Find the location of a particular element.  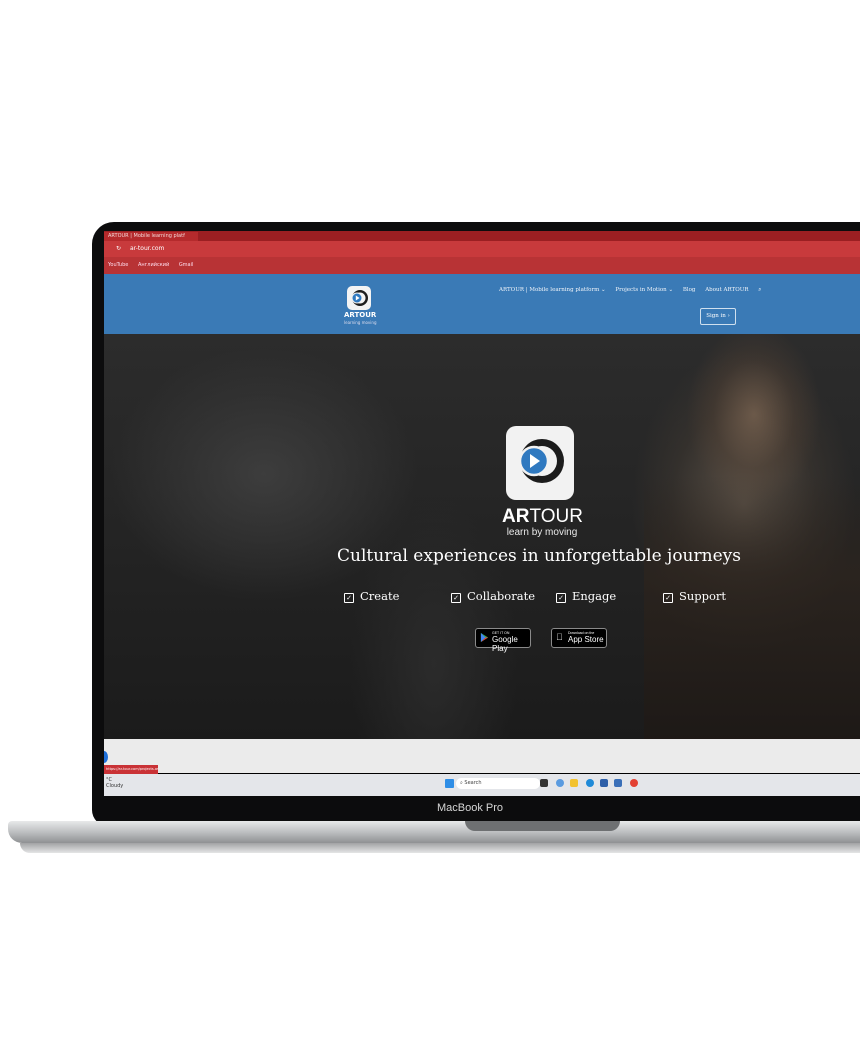

address-bar: ↻ ar-tour.com is located at coordinates (482, 249).